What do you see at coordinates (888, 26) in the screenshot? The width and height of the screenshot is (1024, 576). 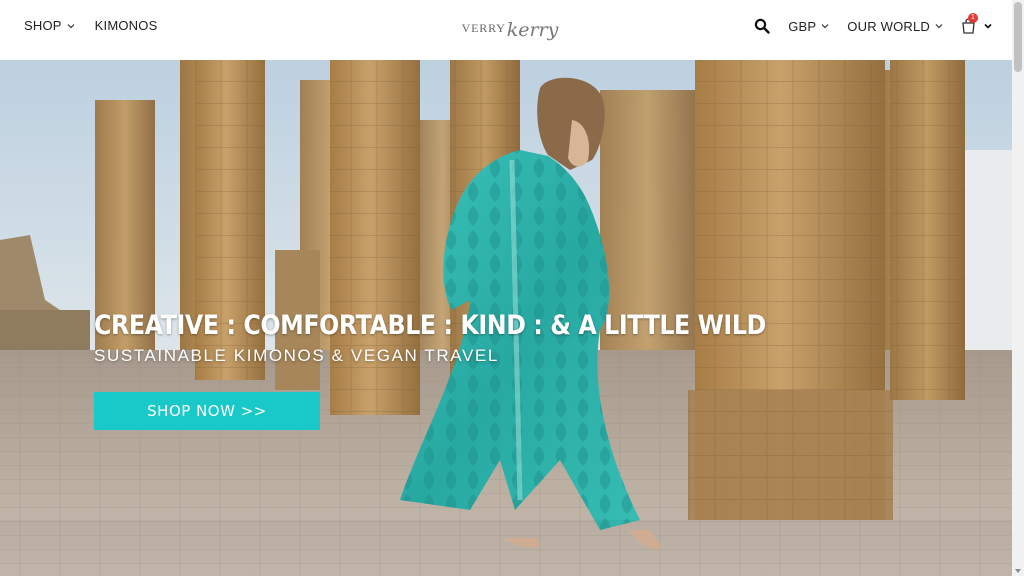 I see `our-world-label: OUR WORLD` at bounding box center [888, 26].